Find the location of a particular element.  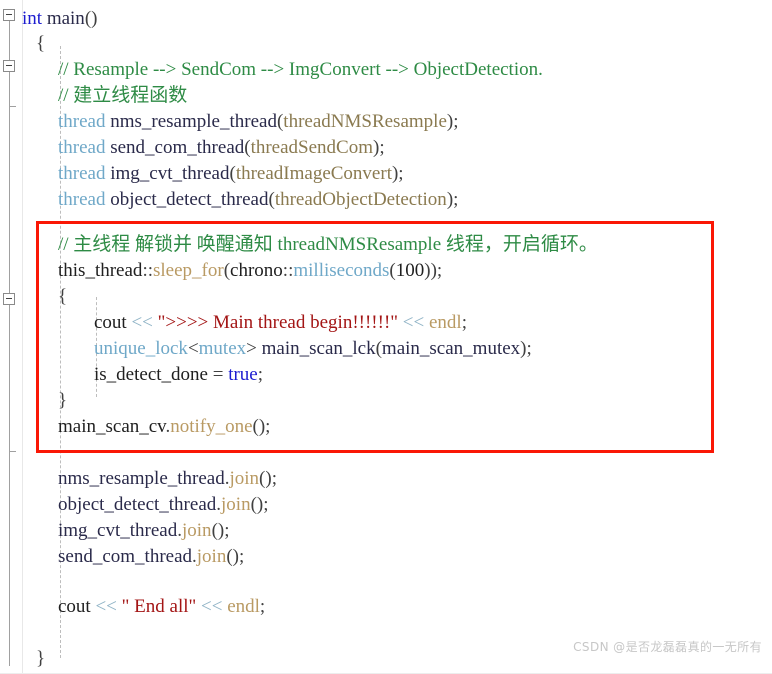

code-line: is_detect_done = true; is located at coordinates (178, 375).